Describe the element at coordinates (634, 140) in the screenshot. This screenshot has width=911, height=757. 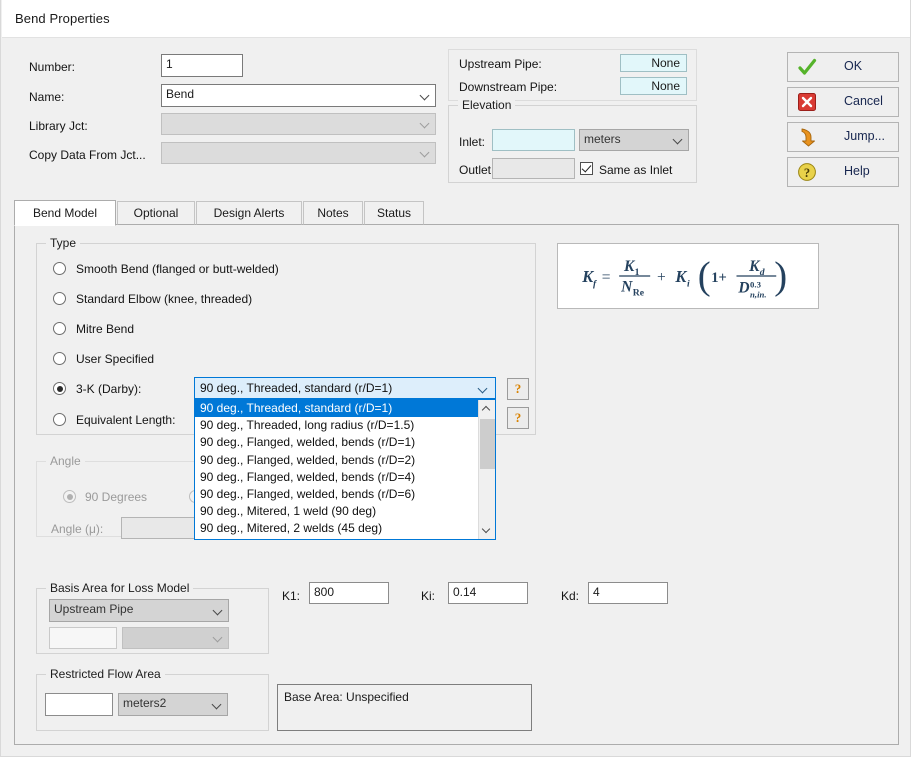
I see `elevation-units-combo: meters` at that location.